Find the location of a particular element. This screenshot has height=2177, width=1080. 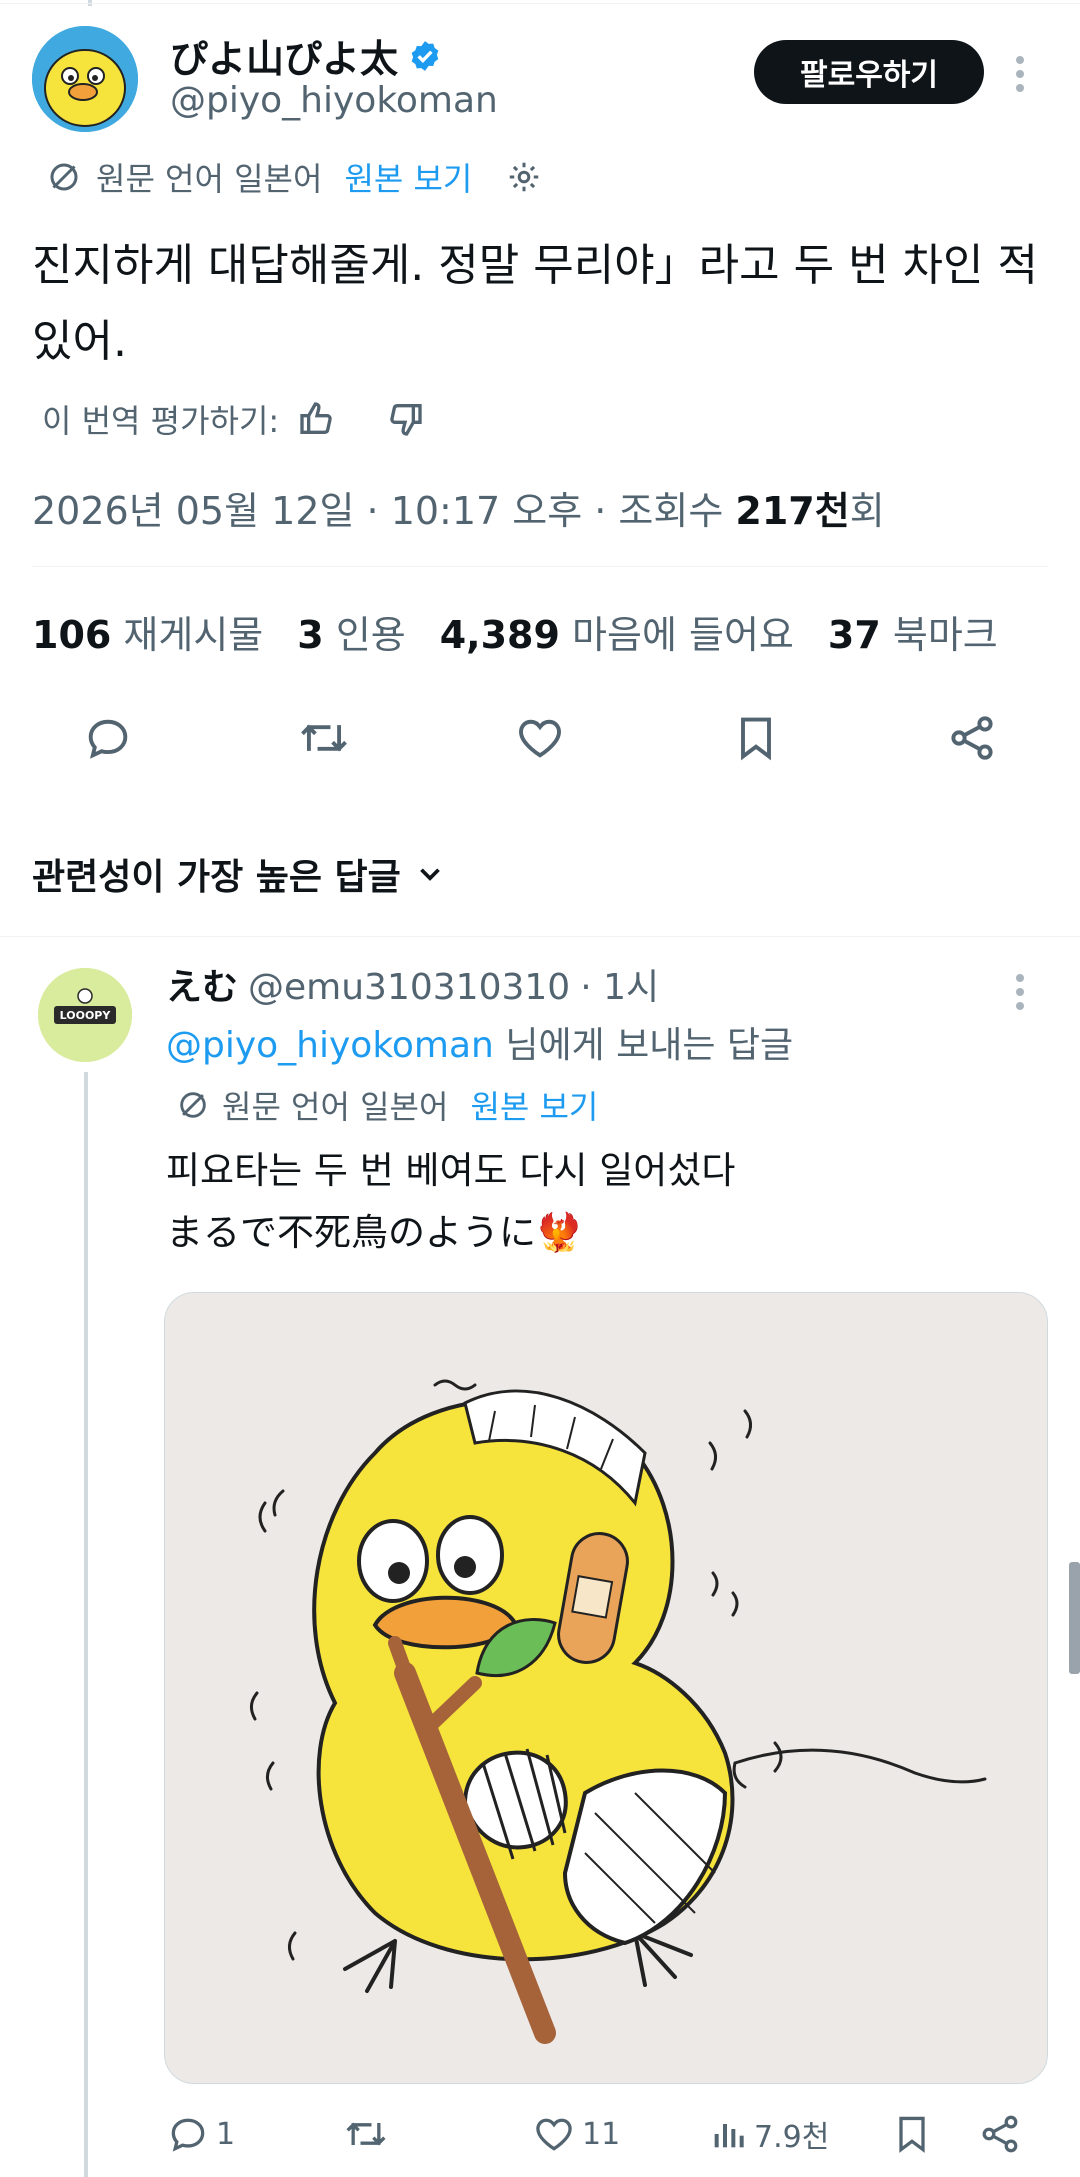

bookmarks-stat: 37 북마크 is located at coordinates (913, 631).